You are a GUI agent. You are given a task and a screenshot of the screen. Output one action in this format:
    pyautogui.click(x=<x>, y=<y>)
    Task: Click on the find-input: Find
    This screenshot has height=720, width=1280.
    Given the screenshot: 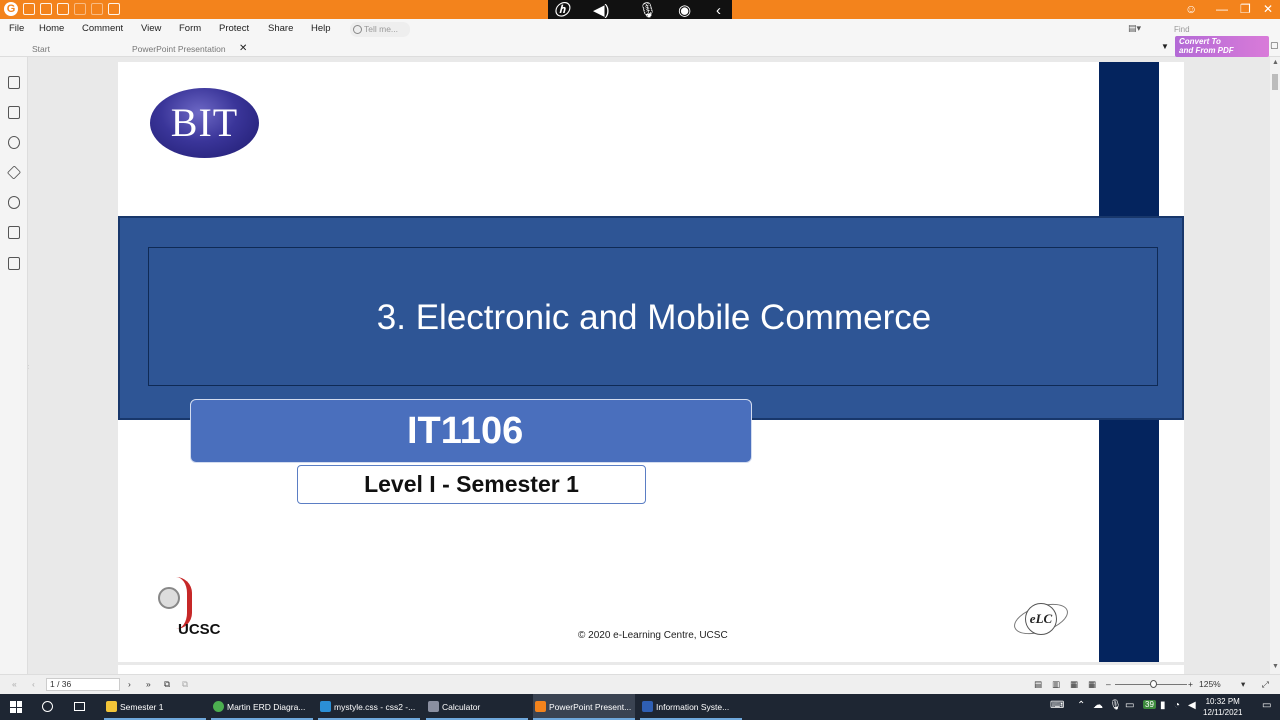 What is the action you would take?
    pyautogui.click(x=1212, y=30)
    